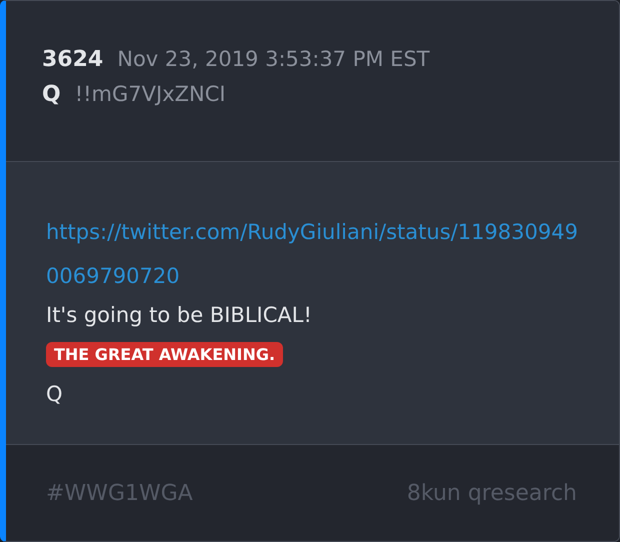  Describe the element at coordinates (273, 59) in the screenshot. I see `post-timestamp: Nov 23, 2019 3:53:37 PM EST` at that location.